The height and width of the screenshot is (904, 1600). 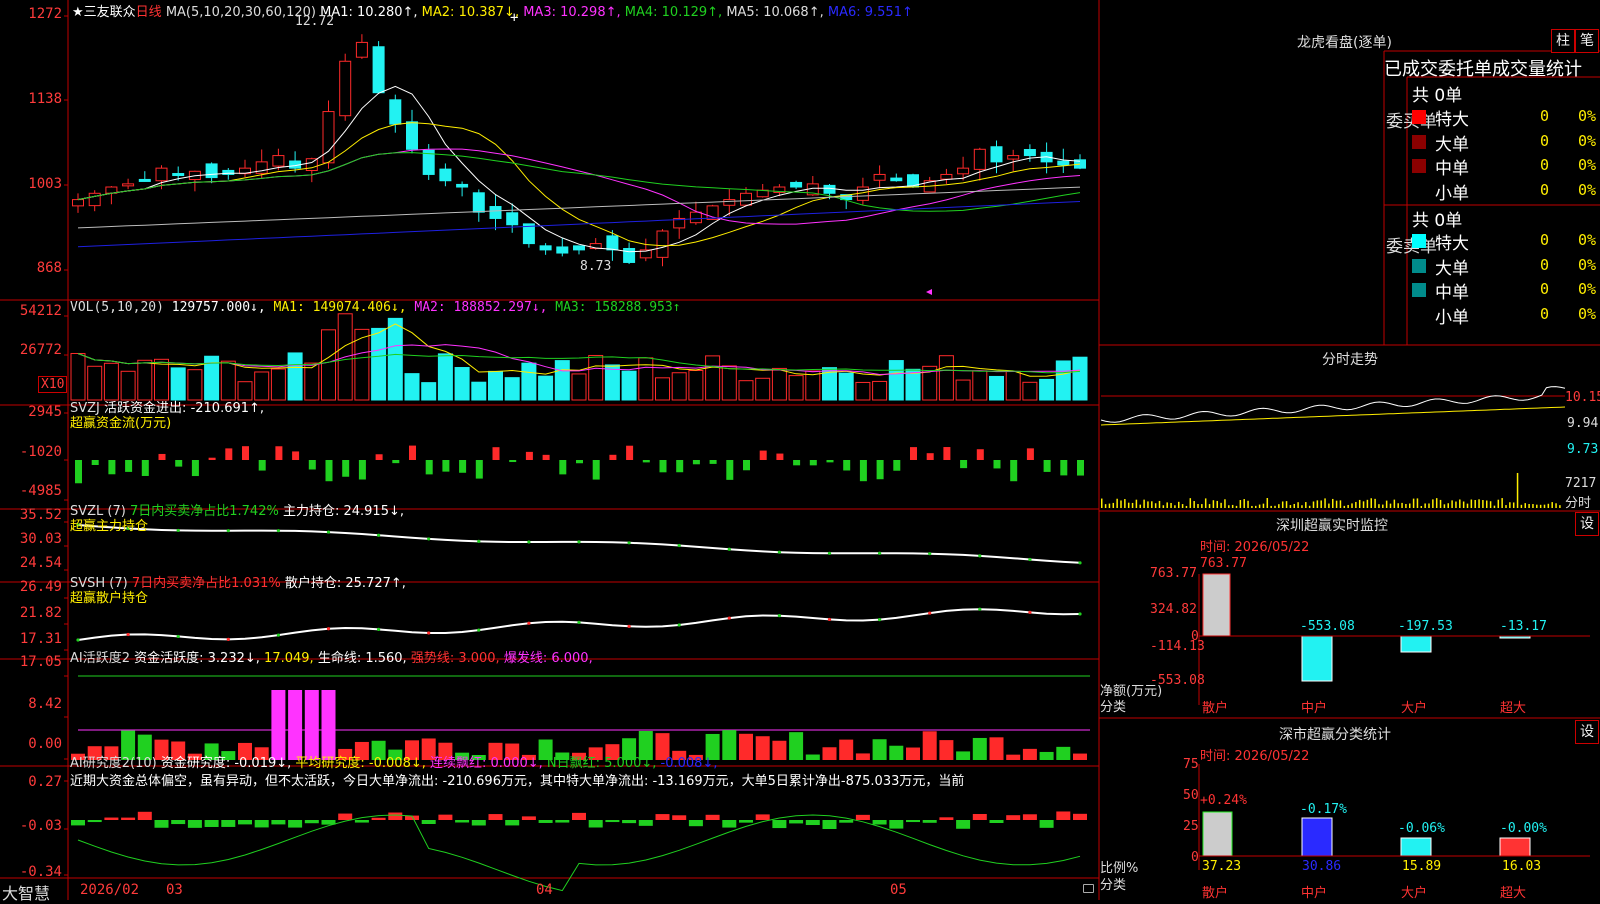 What do you see at coordinates (40, 639) in the screenshot?
I see `svsh-ytick-3: 17.31` at bounding box center [40, 639].